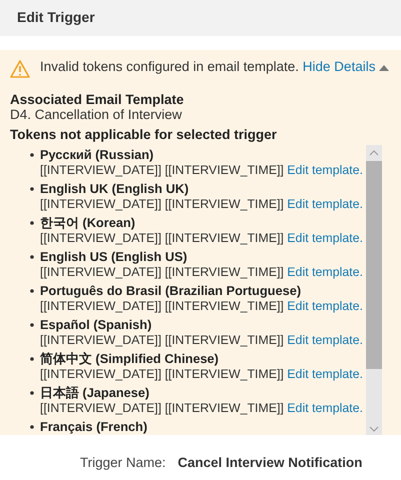 The width and height of the screenshot is (401, 480). I want to click on scroll-thumb, so click(374, 265).